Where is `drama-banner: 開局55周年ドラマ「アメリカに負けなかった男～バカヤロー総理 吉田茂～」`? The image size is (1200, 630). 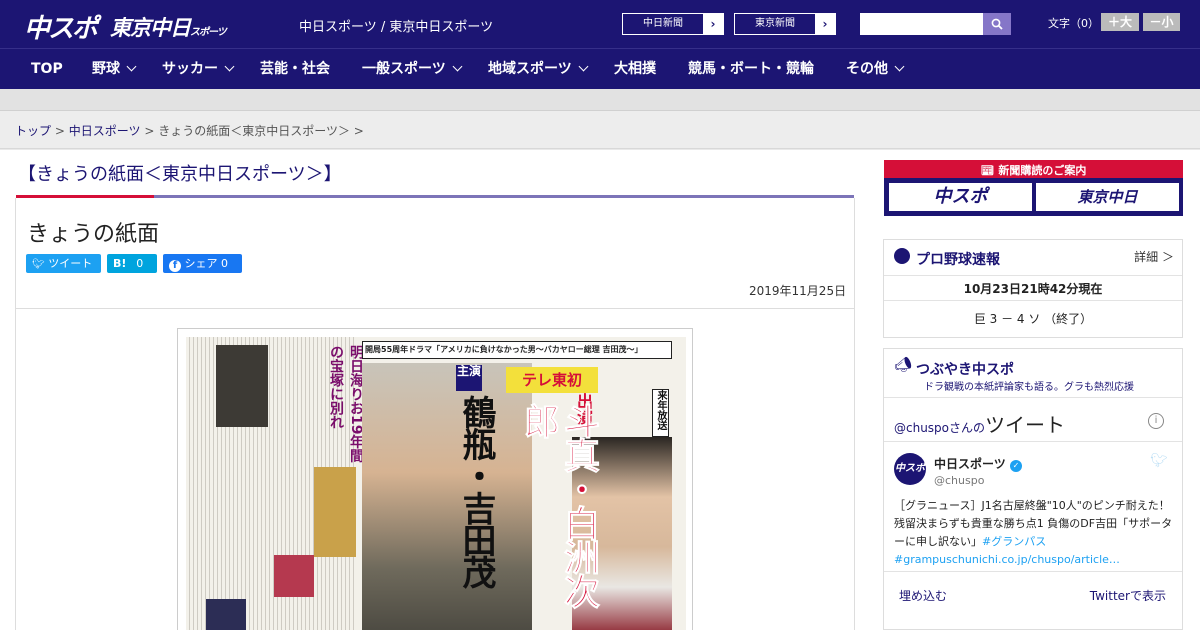
drama-banner: 開局55周年ドラマ「アメリカに負けなかった男～バカヤロー総理 吉田茂～」 is located at coordinates (517, 350).